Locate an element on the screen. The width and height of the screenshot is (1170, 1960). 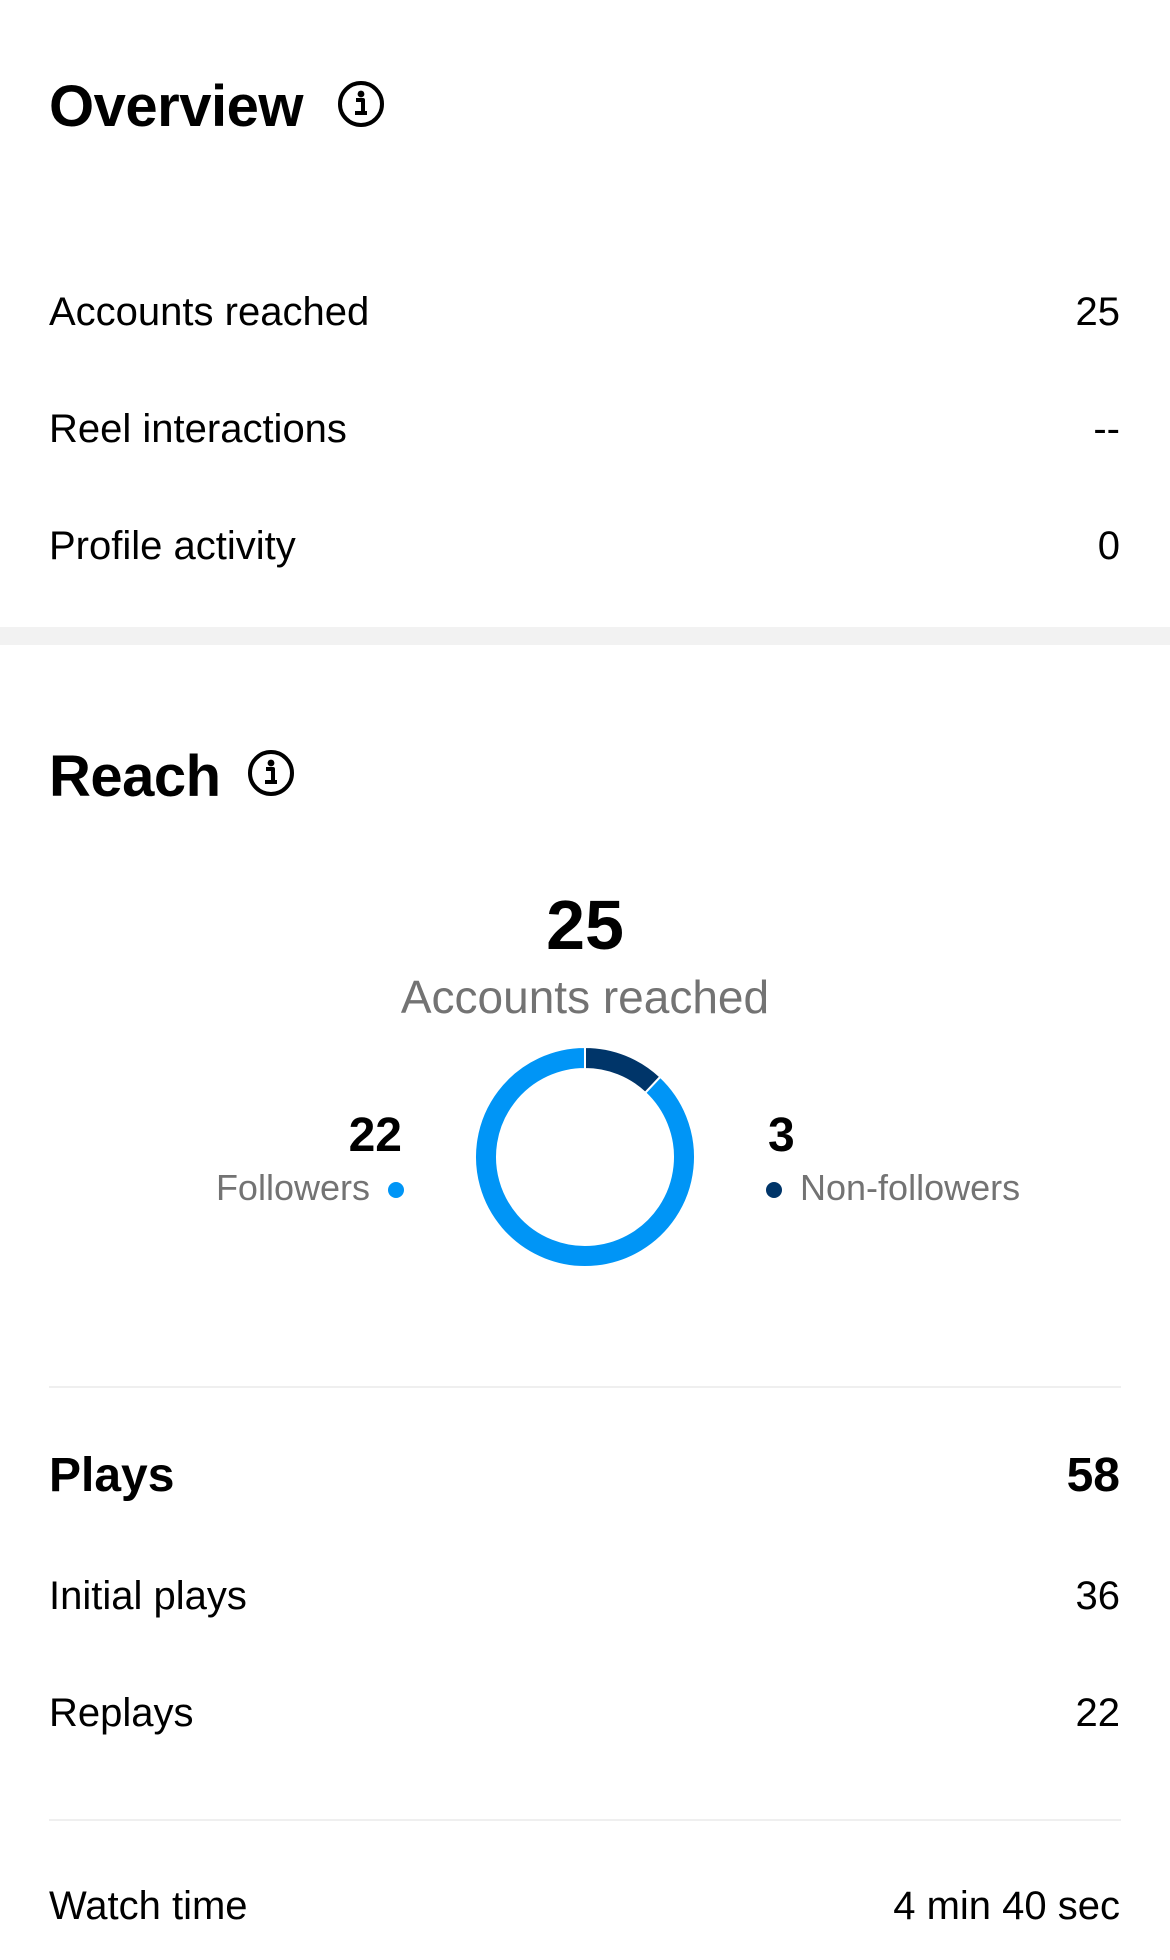
followers-legend: Followers is located at coordinates (310, 1188).